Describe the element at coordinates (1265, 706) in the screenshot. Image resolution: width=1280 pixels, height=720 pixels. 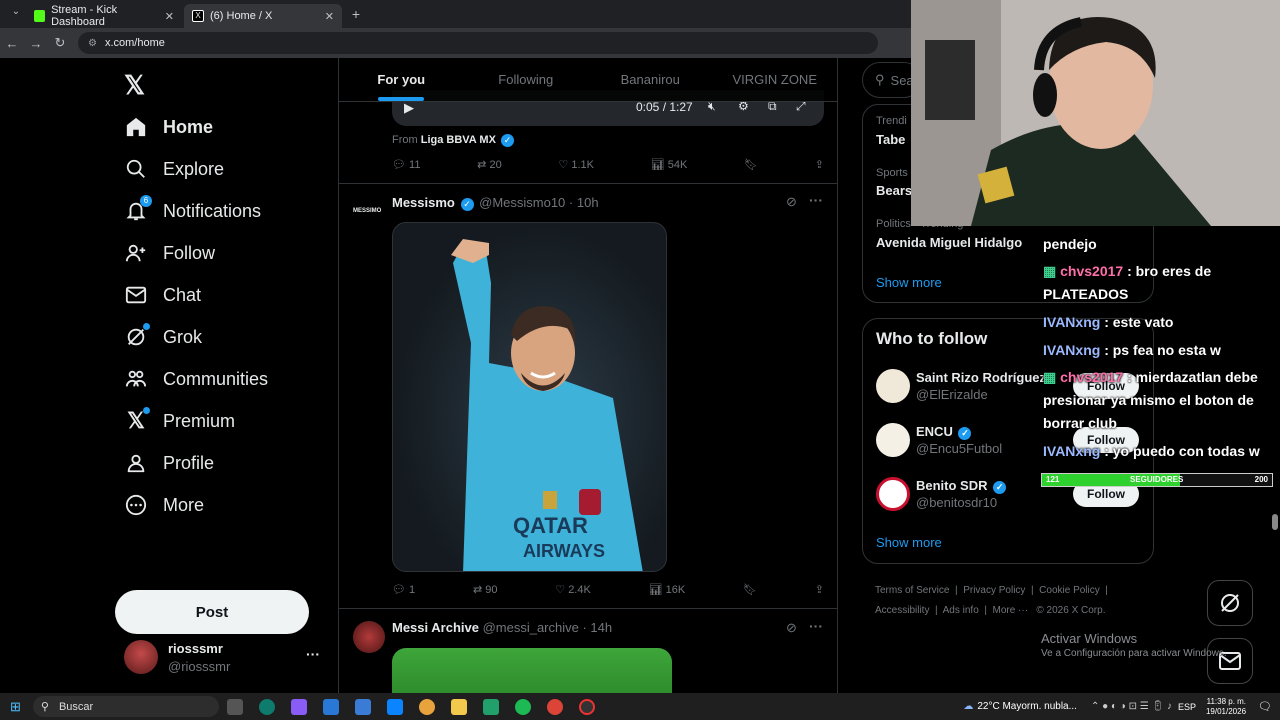
I see `notification-center-icon: 🗨︎` at that location.